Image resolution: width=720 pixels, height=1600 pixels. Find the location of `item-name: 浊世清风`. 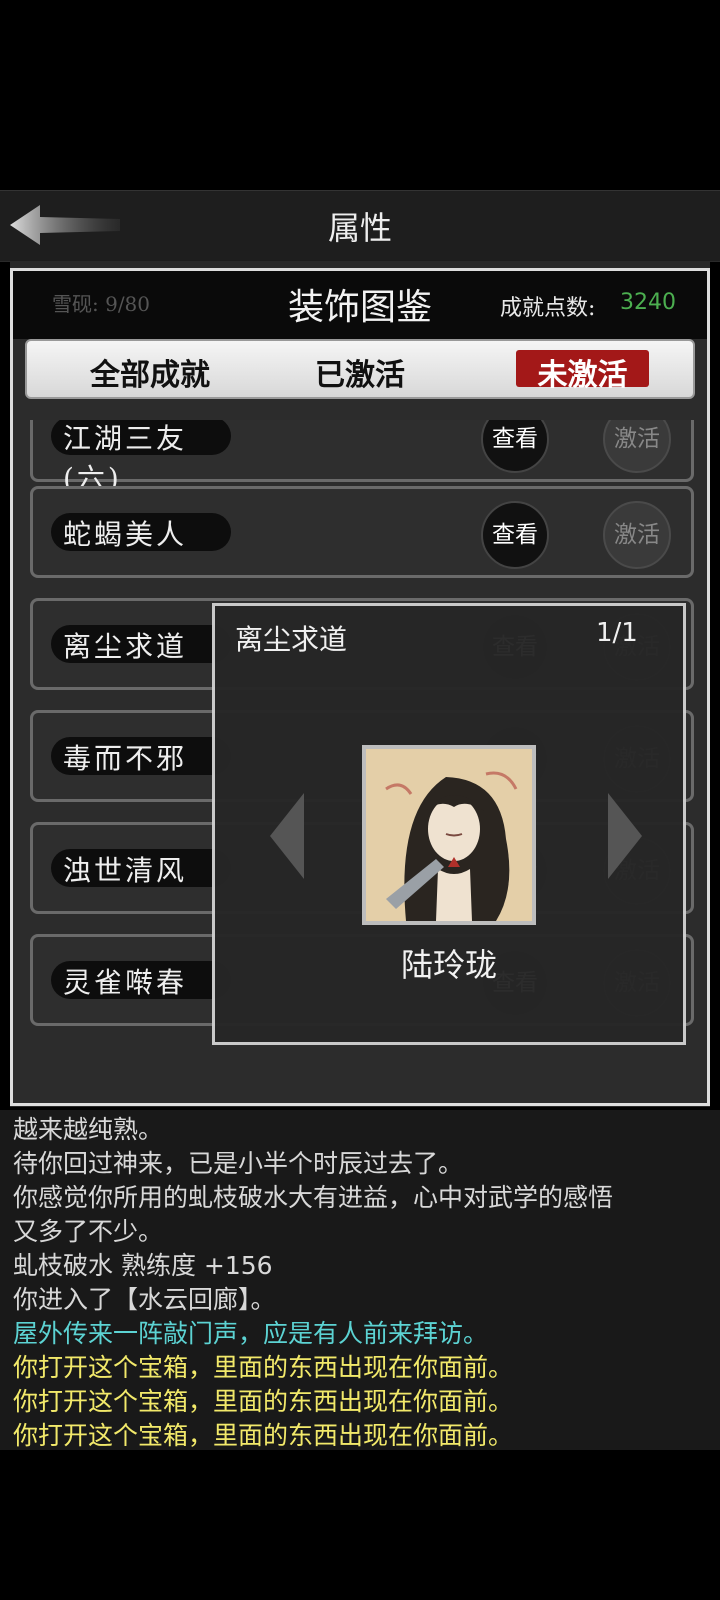

item-name: 浊世清风 is located at coordinates (125, 870).